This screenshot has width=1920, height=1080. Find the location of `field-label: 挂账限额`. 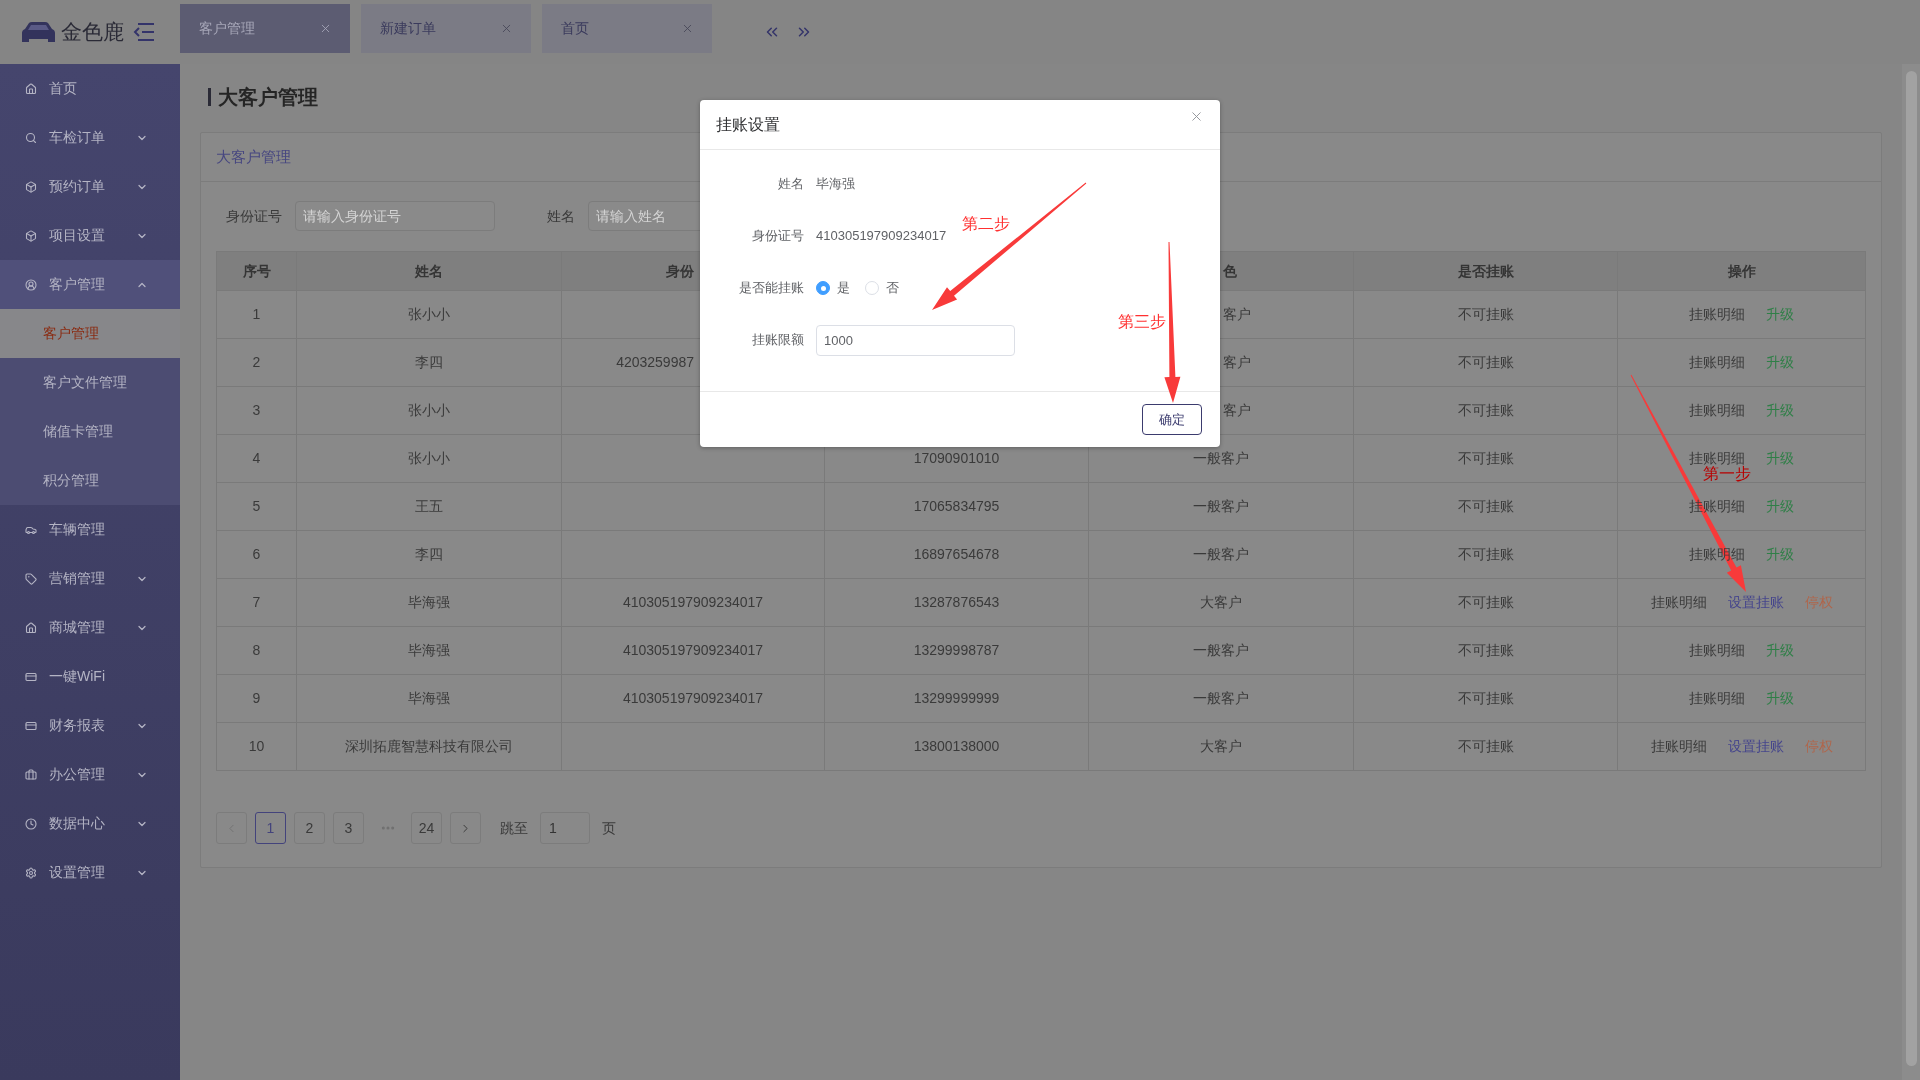

field-label: 挂账限额 is located at coordinates (777, 340).